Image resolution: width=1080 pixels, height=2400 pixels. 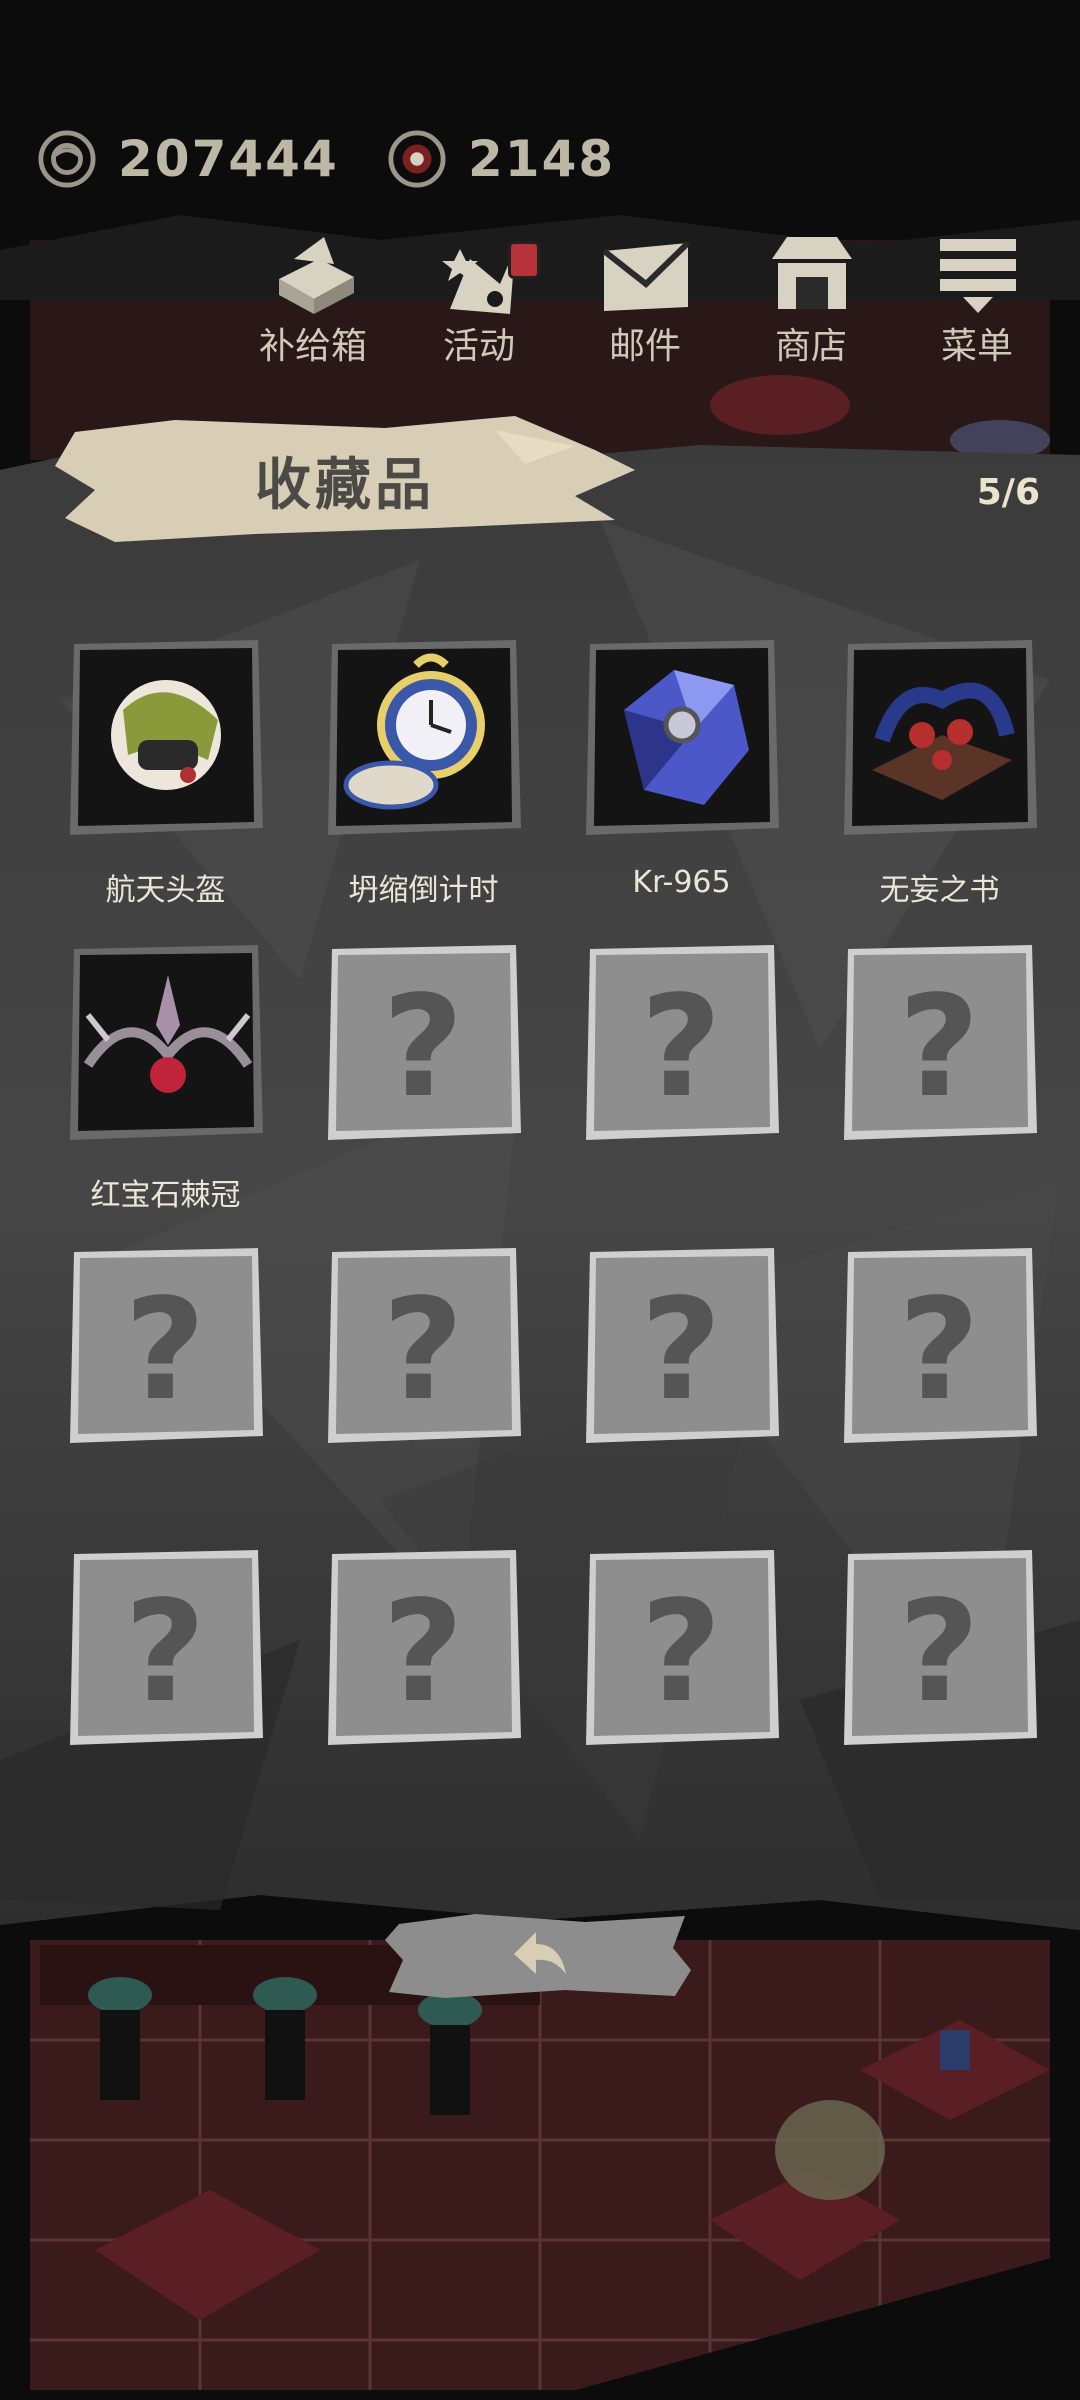 What do you see at coordinates (312, 346) in the screenshot?
I see `nav-supply-label: 补给箱` at bounding box center [312, 346].